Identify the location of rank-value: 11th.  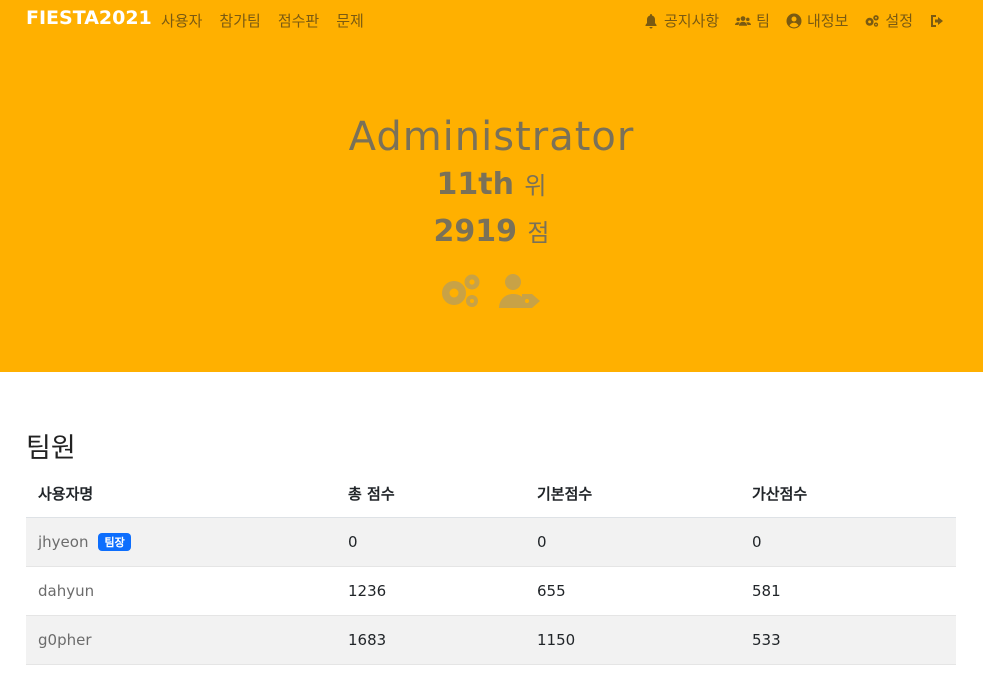
(475, 184).